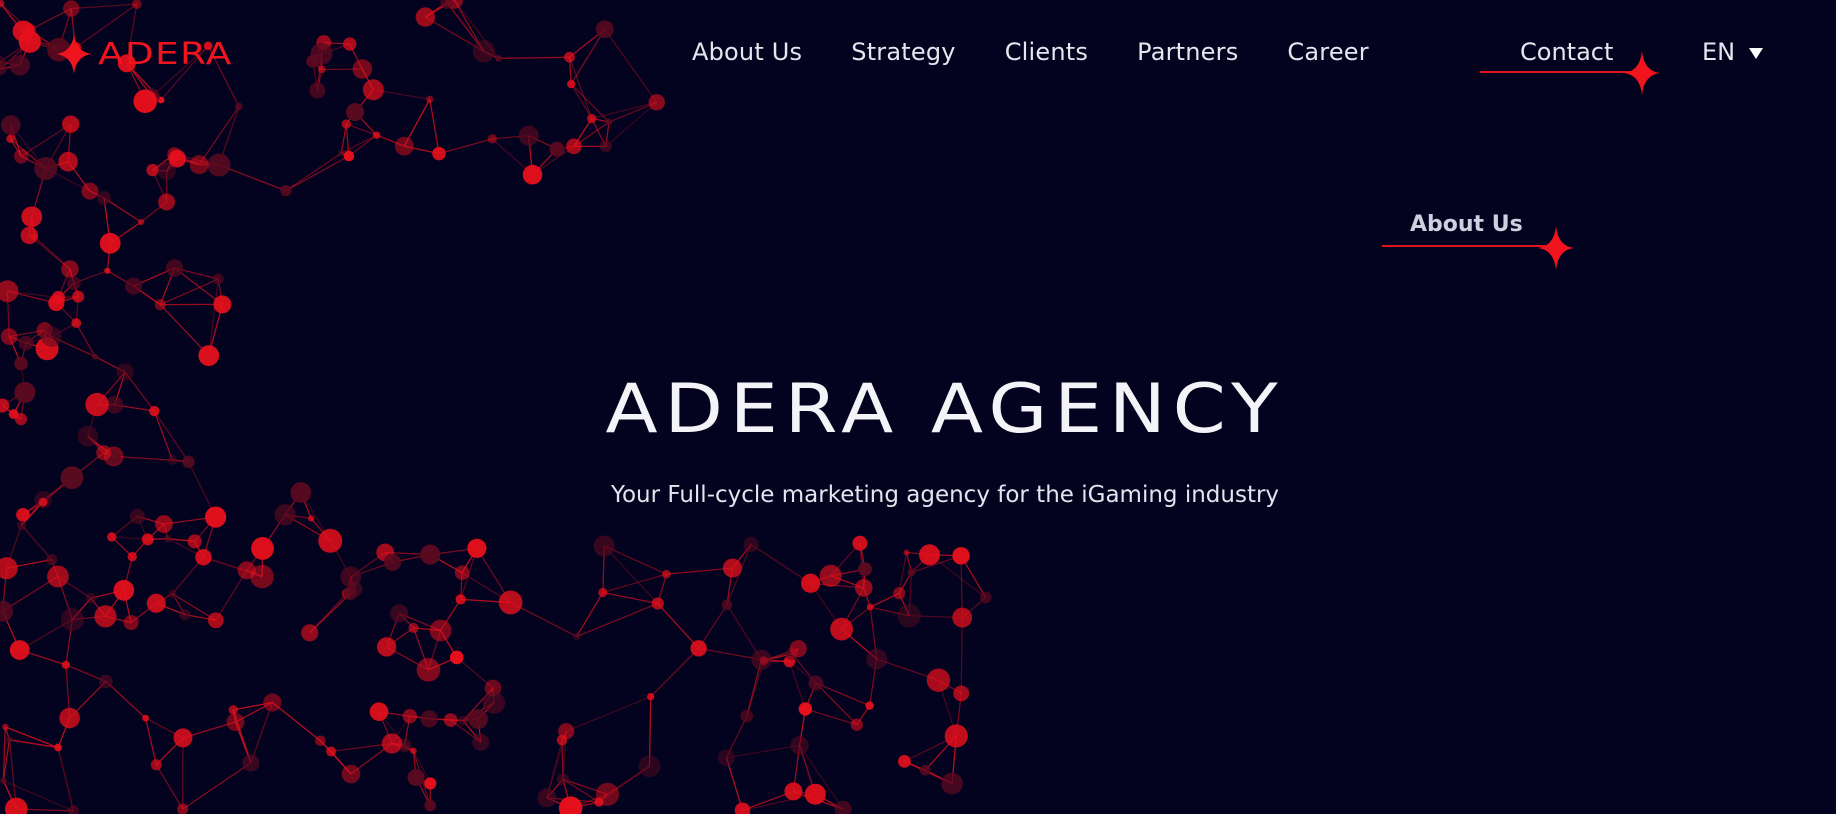  Describe the element at coordinates (1046, 52) in the screenshot. I see `nav-item-clients: Clients` at that location.